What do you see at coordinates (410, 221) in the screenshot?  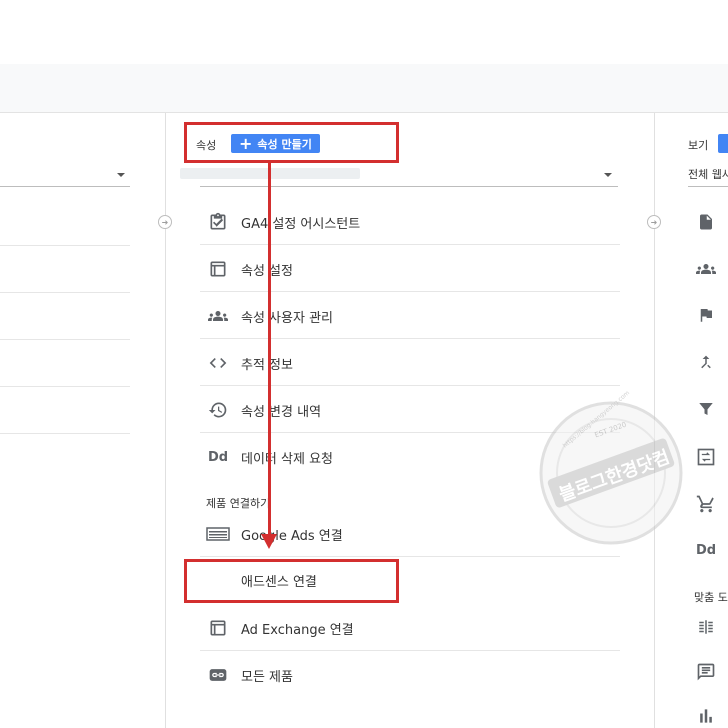 I see `menu-item-ga4-setup-assistant: GA4 설정 어시스턴트` at bounding box center [410, 221].